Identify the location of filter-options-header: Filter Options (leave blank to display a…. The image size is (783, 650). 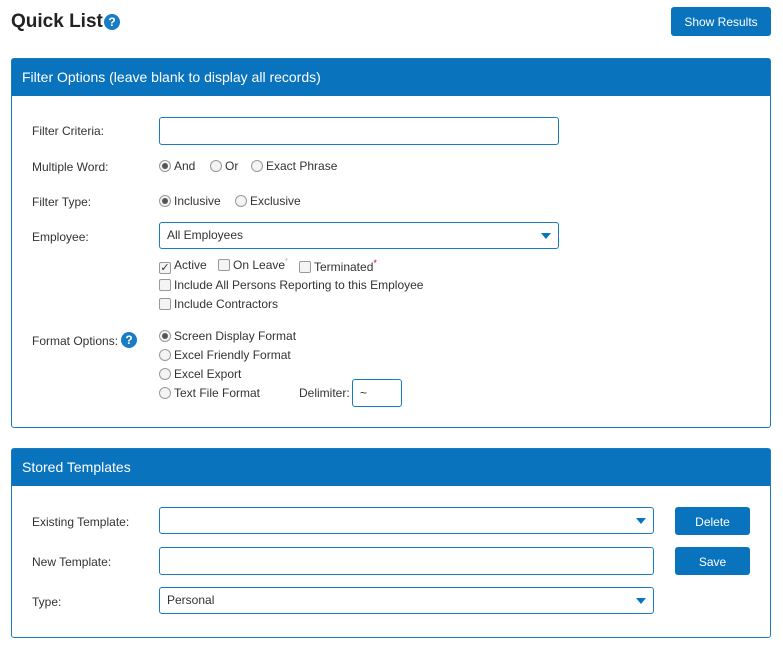
(391, 77).